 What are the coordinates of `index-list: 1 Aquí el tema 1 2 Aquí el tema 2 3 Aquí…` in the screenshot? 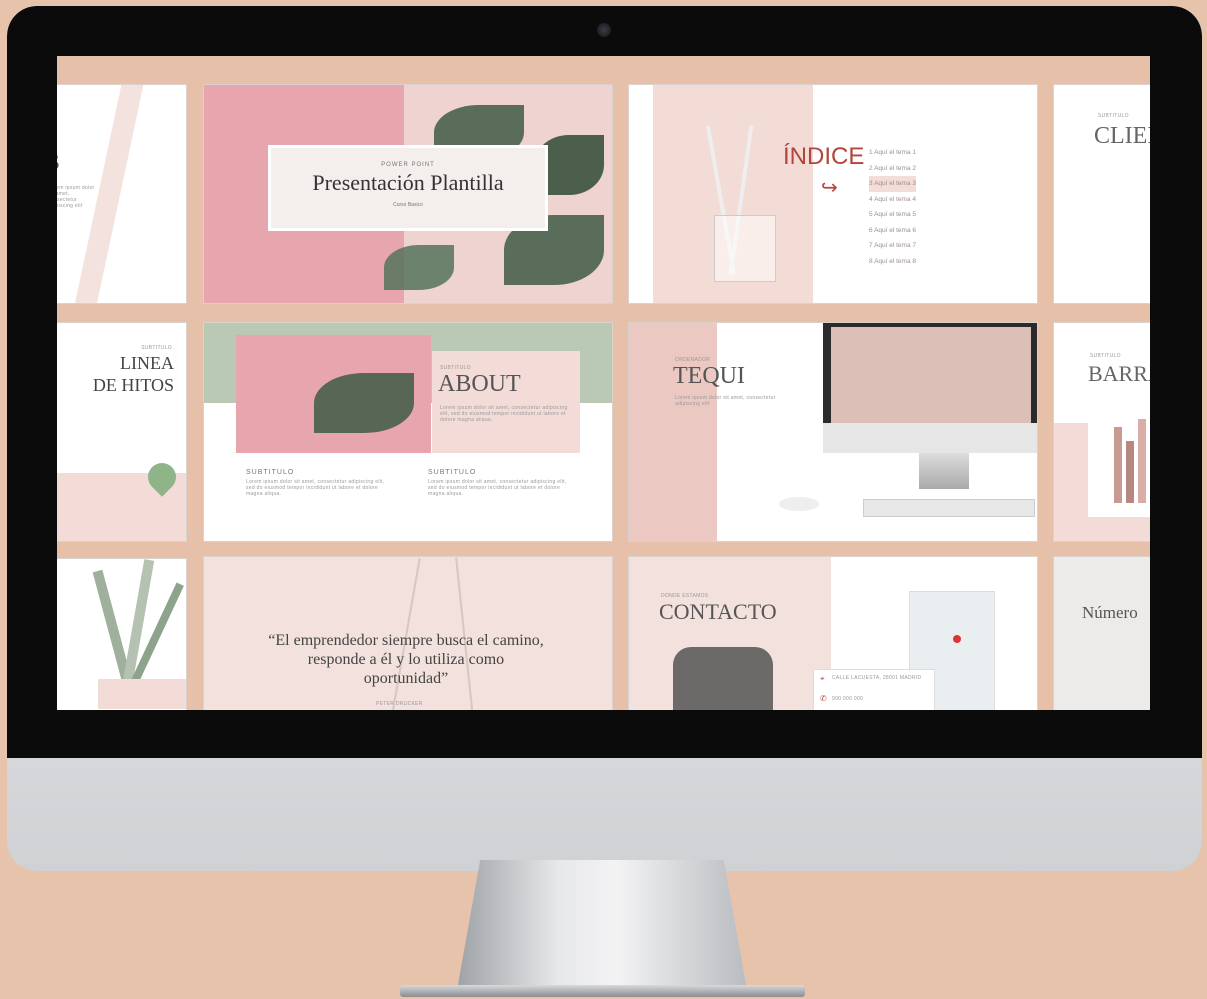 It's located at (892, 207).